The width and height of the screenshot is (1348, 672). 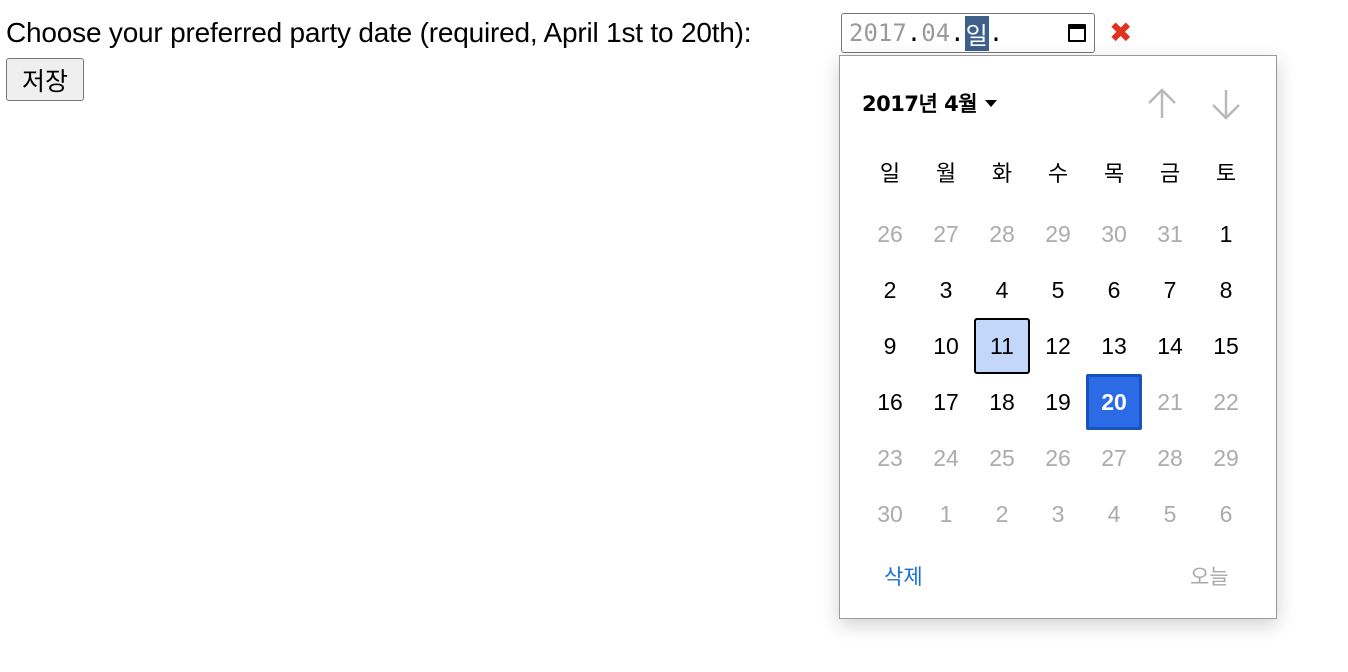 What do you see at coordinates (45, 79) in the screenshot?
I see `save-button: 저장` at bounding box center [45, 79].